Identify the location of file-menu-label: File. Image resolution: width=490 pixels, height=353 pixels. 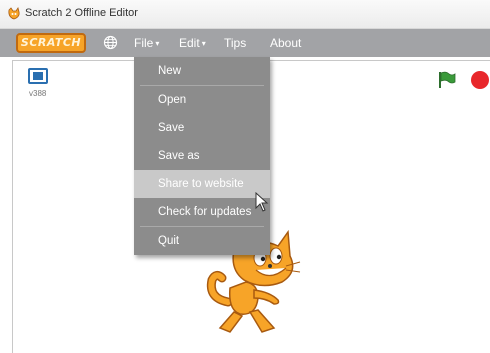
(144, 43).